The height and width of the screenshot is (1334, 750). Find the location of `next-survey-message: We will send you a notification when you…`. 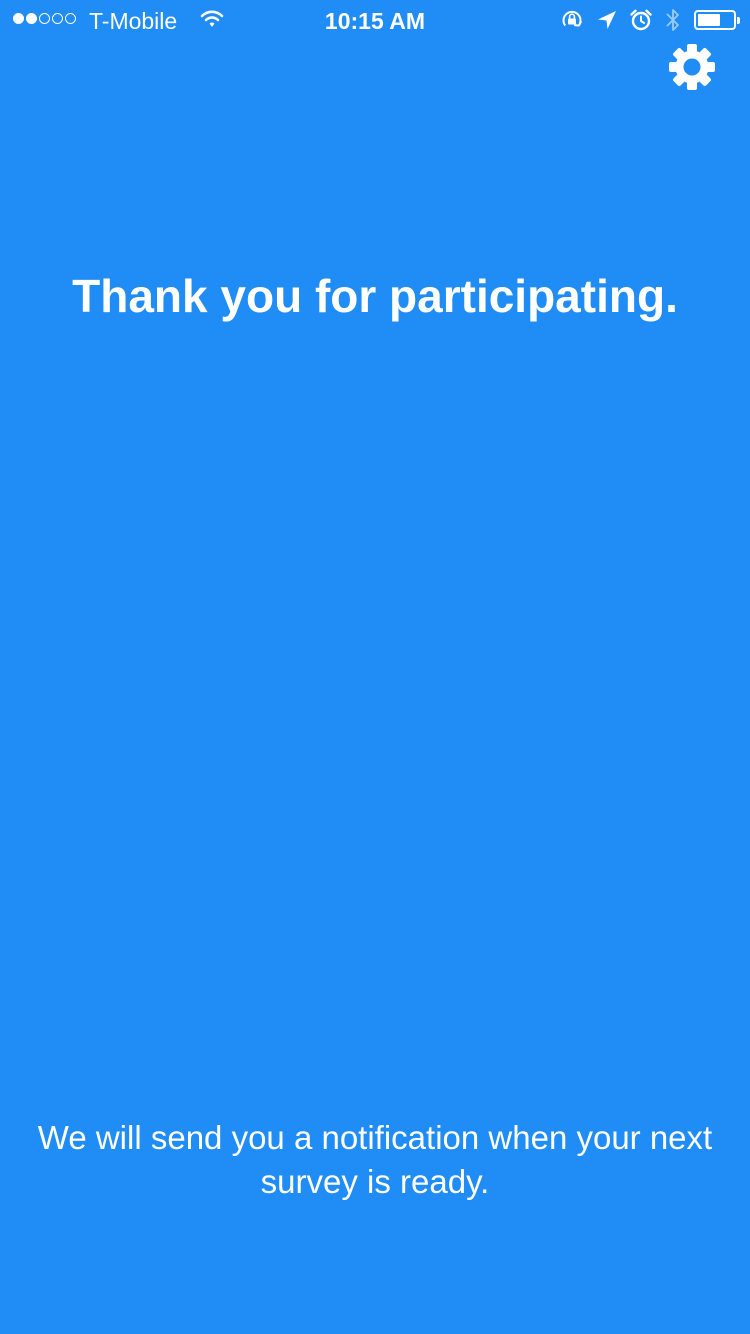

next-survey-message: We will send you a notification when you… is located at coordinates (375, 1159).